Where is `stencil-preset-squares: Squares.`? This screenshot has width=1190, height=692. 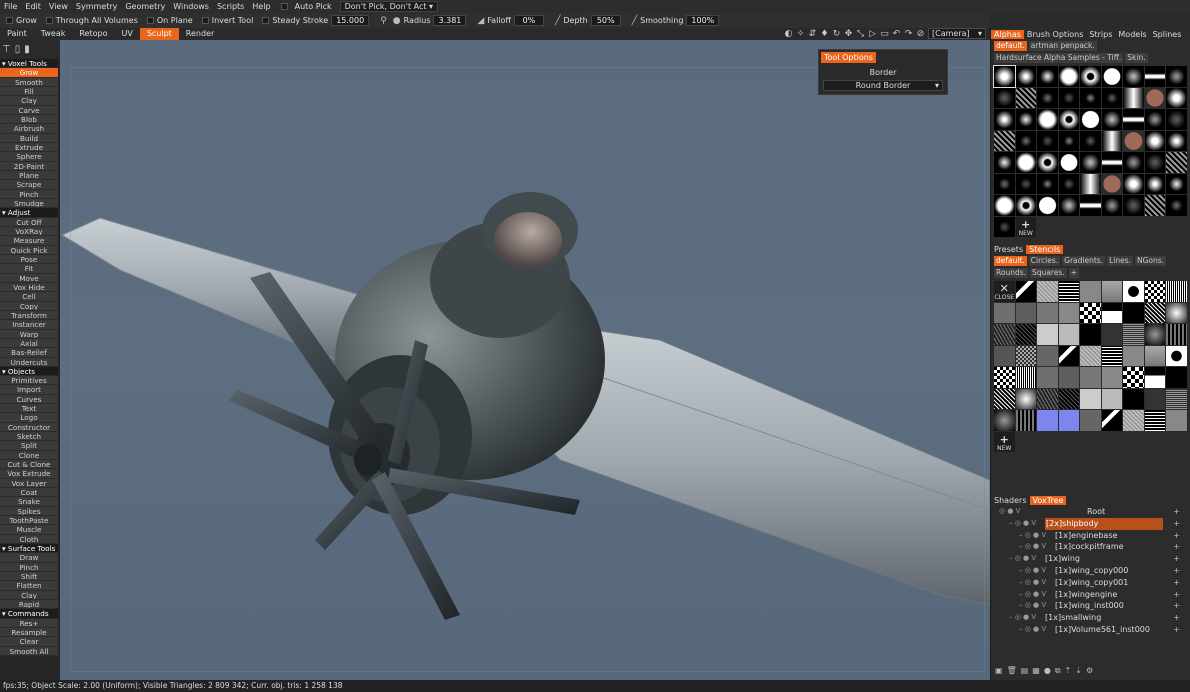 stencil-preset-squares: Squares. is located at coordinates (1048, 273).